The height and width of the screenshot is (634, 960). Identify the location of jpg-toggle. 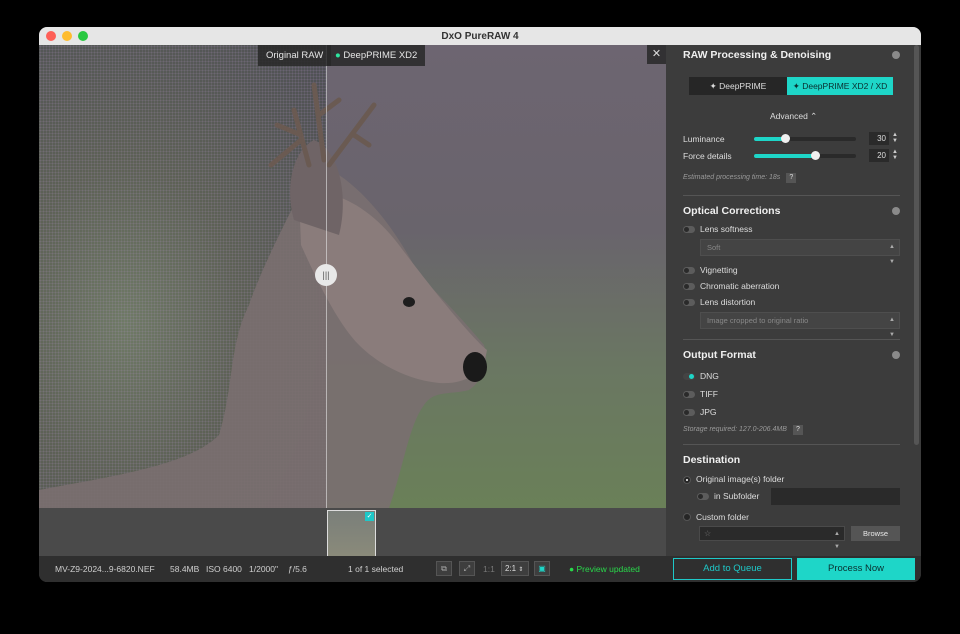
(689, 412).